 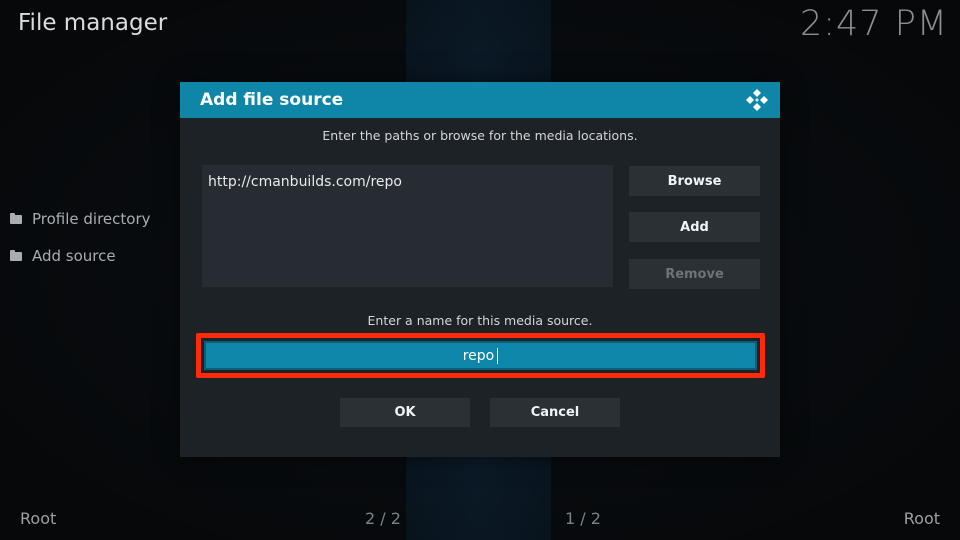 I want to click on name-instruction: Enter a name for this media source., so click(x=480, y=320).